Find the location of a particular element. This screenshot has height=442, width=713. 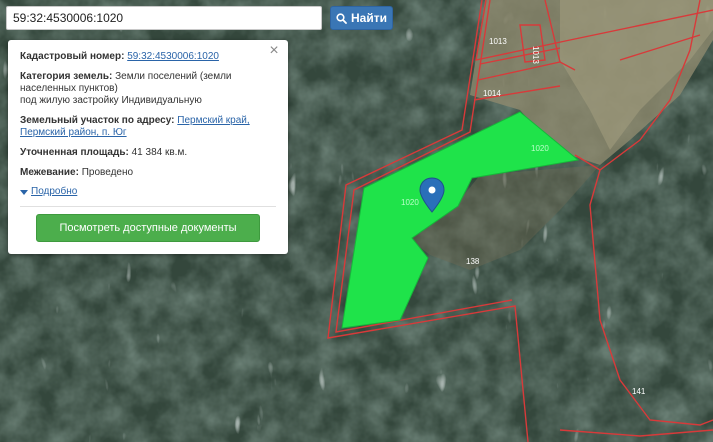

parcel-label-1020b: 1020 is located at coordinates (410, 202).